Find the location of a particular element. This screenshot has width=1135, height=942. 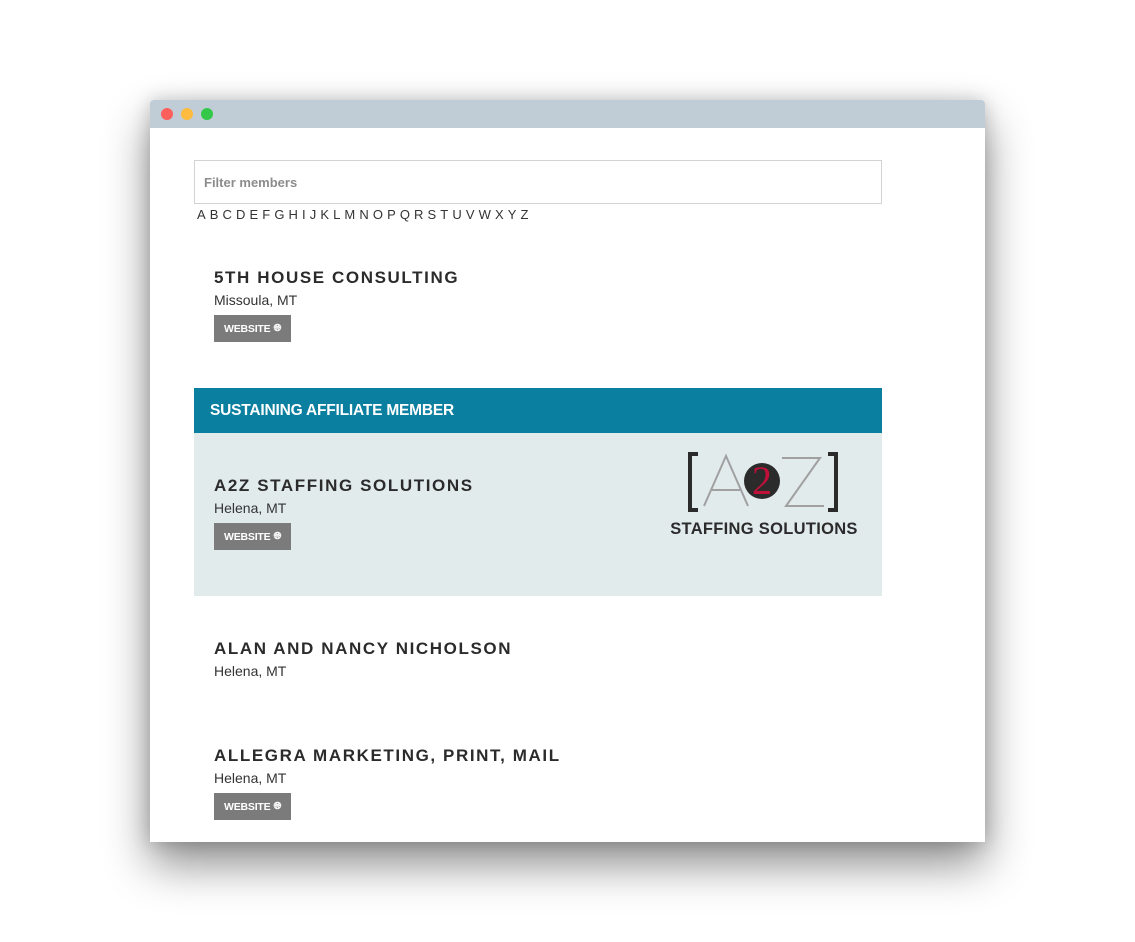

alpha-letter-y: Y is located at coordinates (512, 214).